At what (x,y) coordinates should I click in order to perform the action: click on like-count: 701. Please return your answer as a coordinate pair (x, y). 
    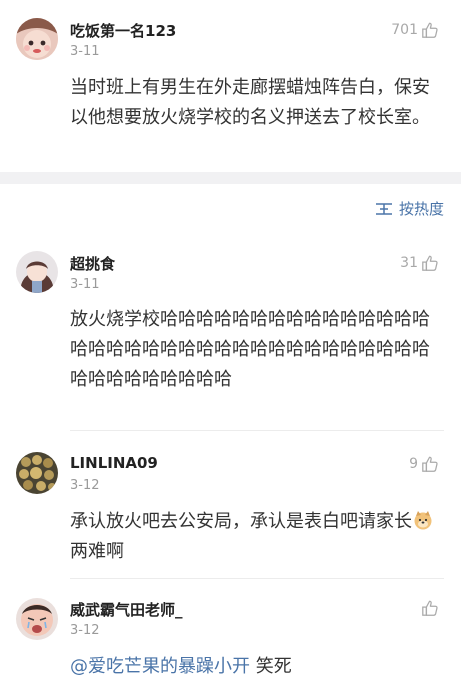
    Looking at the image, I should click on (404, 30).